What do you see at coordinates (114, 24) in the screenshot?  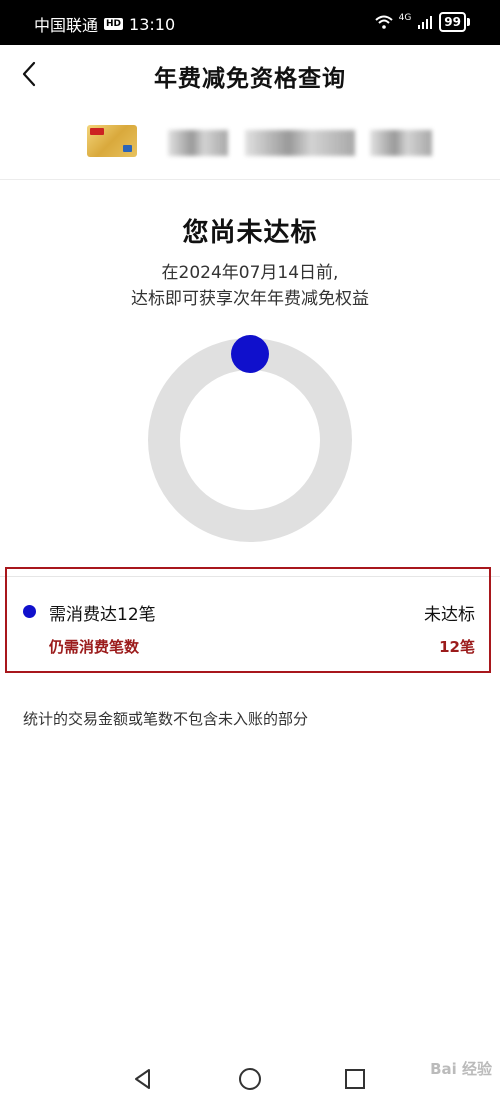 I see `hd-badge: HD` at bounding box center [114, 24].